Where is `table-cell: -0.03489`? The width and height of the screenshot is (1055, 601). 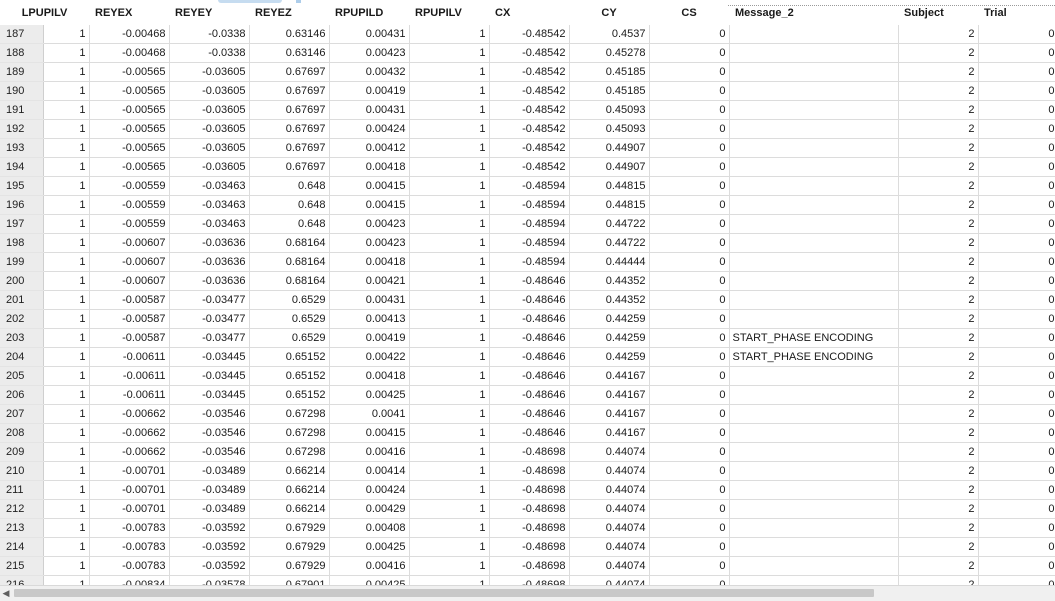 table-cell: -0.03489 is located at coordinates (209, 490).